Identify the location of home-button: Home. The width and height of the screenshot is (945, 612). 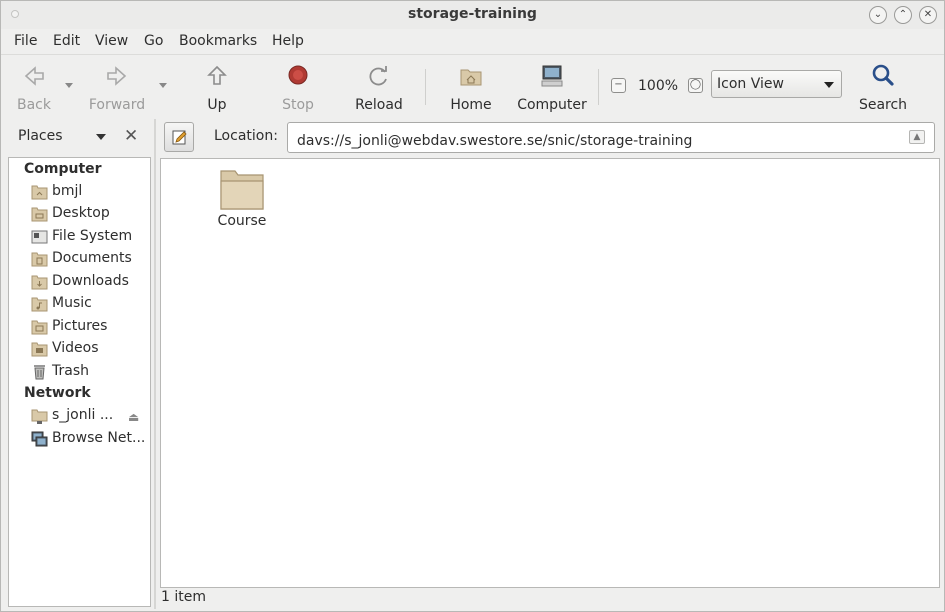
(471, 88).